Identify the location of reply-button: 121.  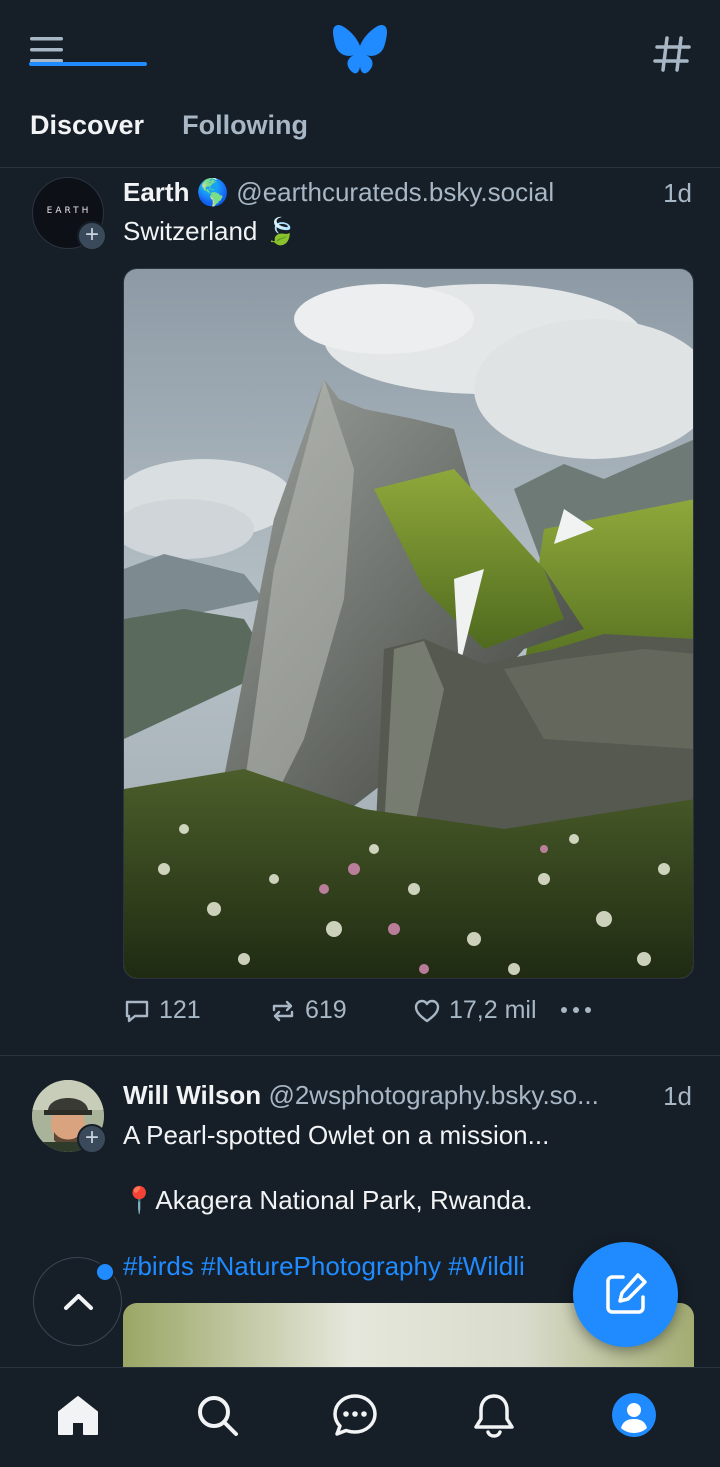
(162, 1010).